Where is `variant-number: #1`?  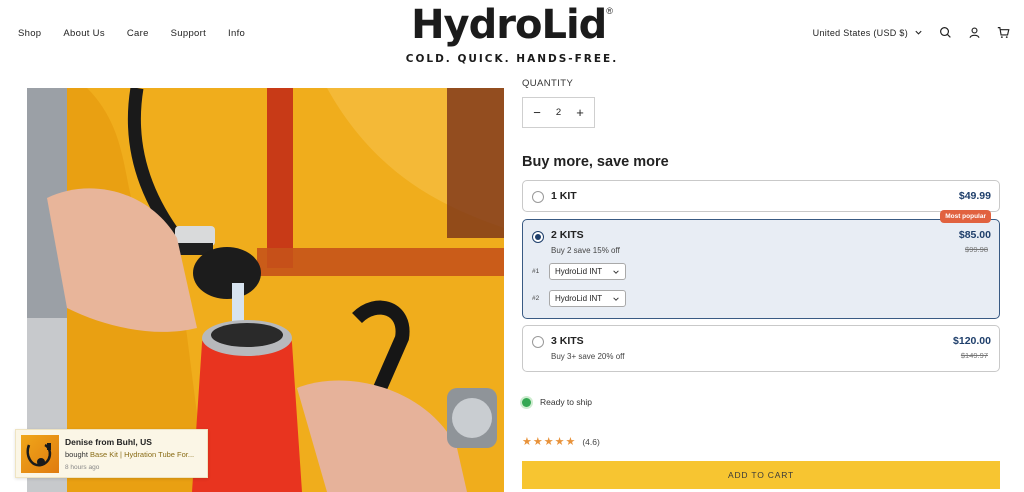 variant-number: #1 is located at coordinates (536, 271).